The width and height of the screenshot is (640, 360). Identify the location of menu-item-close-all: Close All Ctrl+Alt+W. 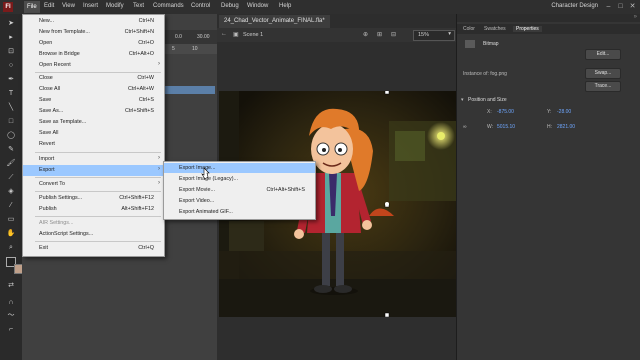
(93, 89).